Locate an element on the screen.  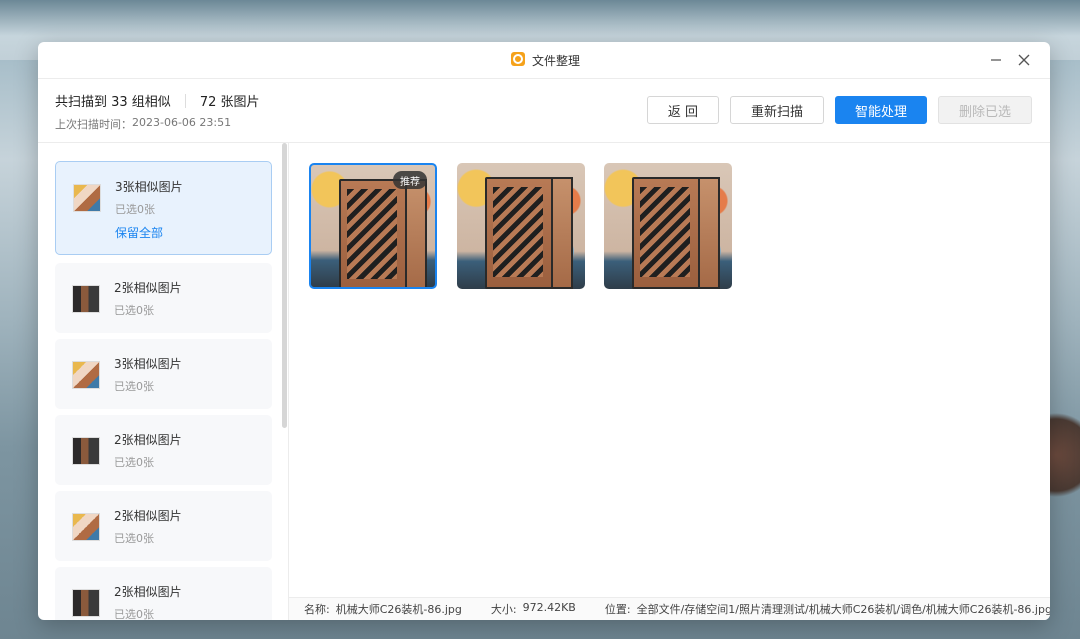
file-organizer-icon is located at coordinates (518, 59).